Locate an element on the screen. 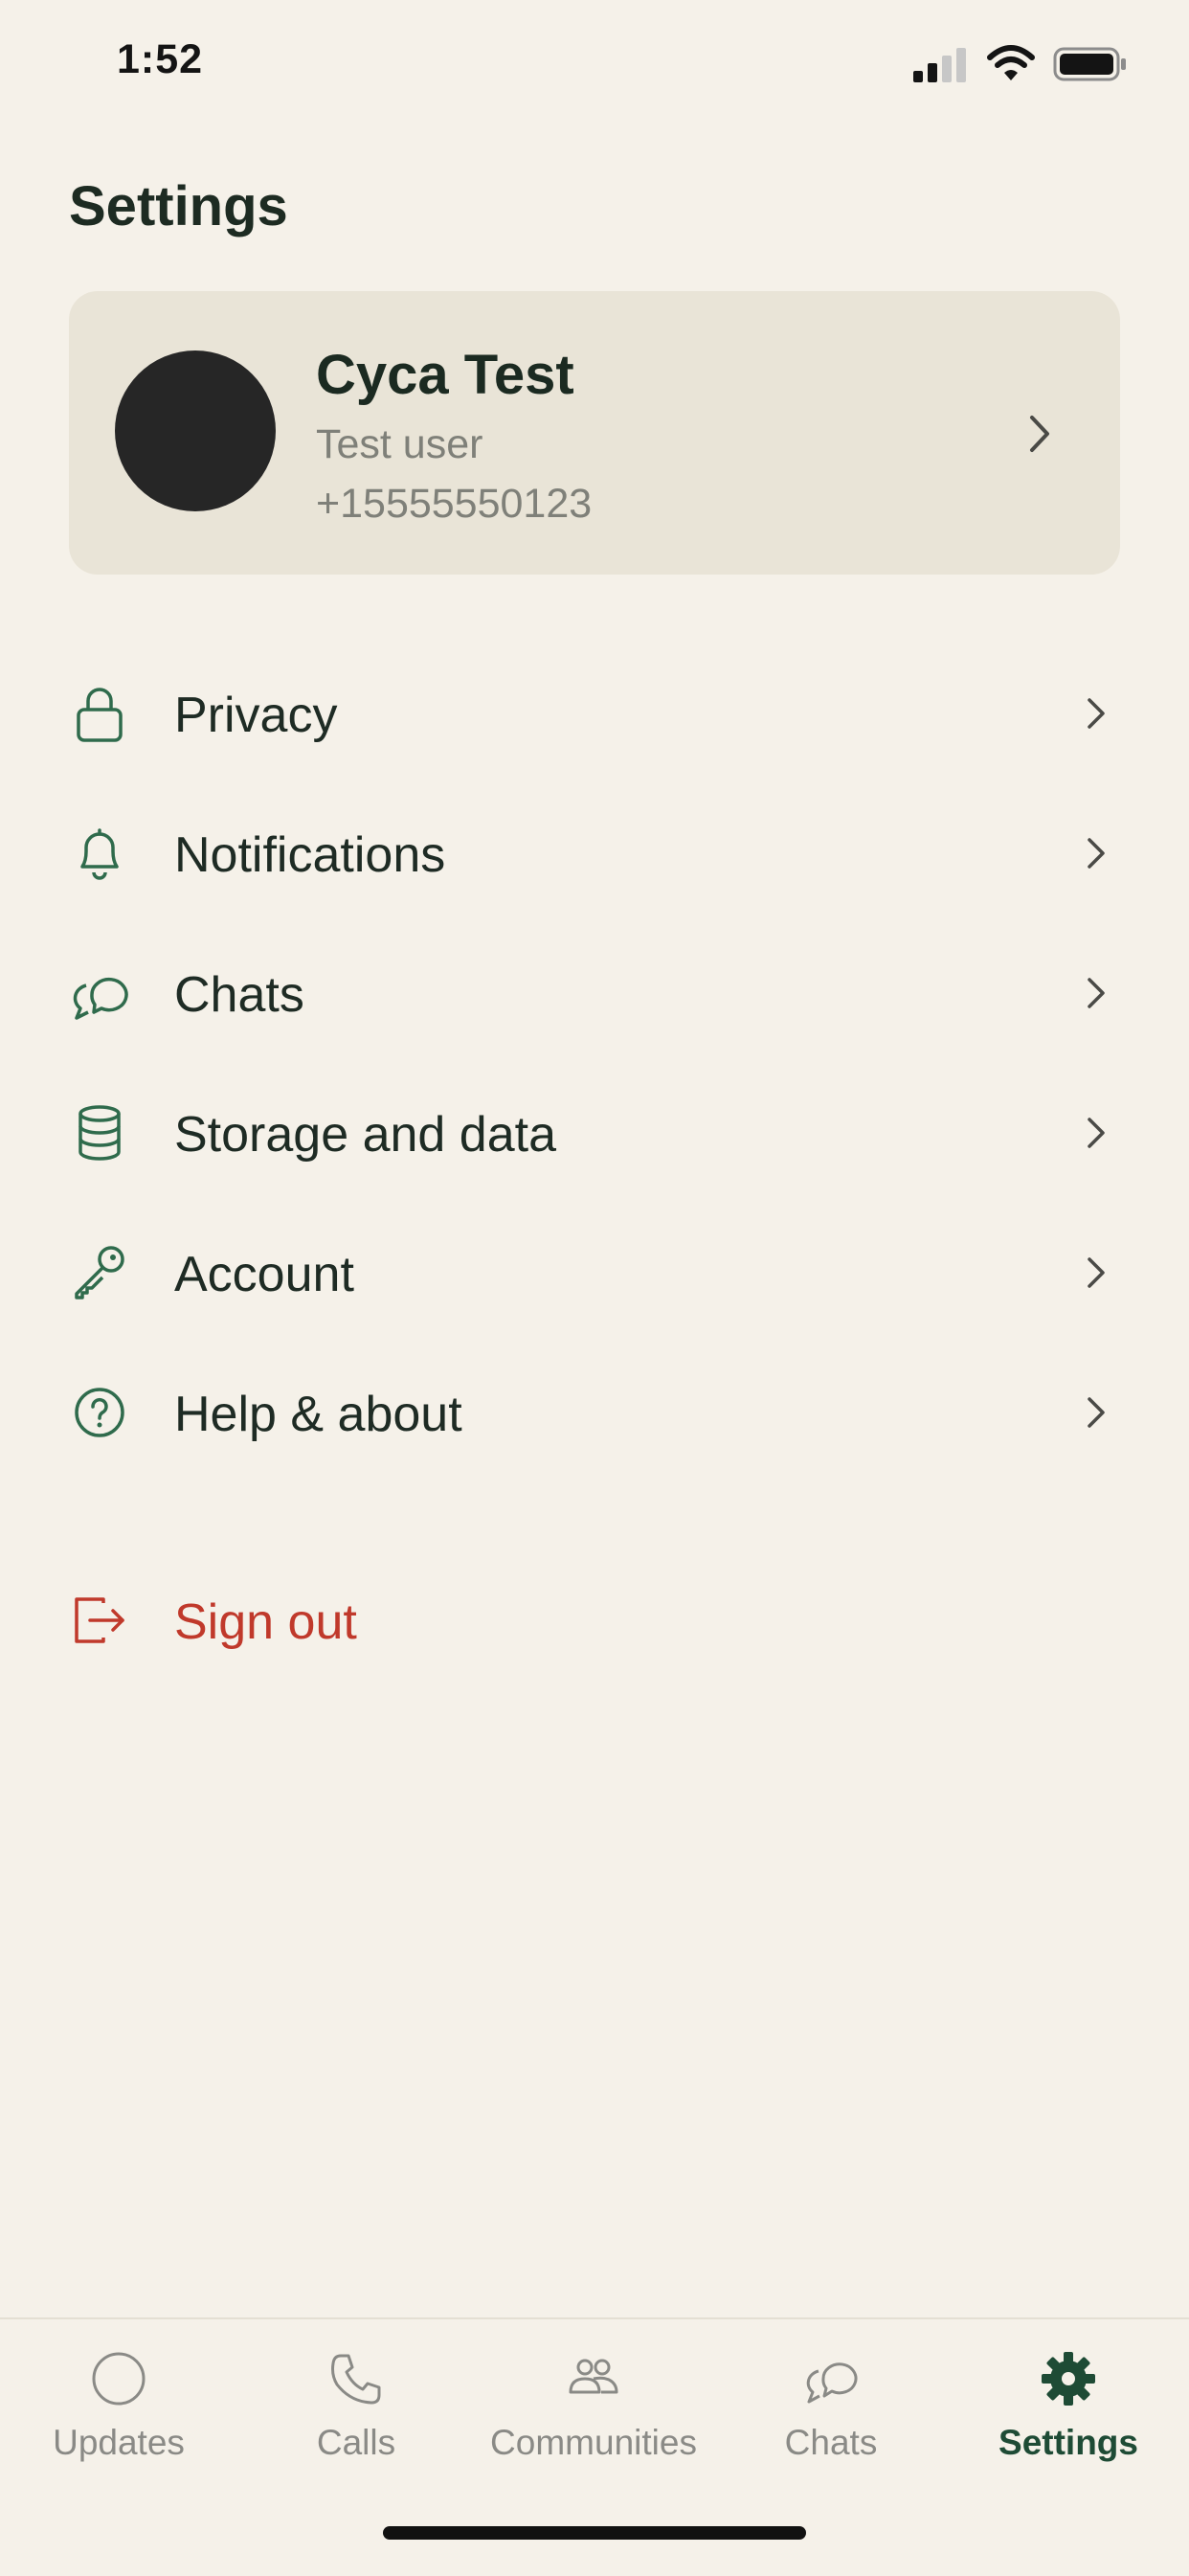 This screenshot has height=2576, width=1189. settings-item-notifications: Notifications is located at coordinates (594, 851).